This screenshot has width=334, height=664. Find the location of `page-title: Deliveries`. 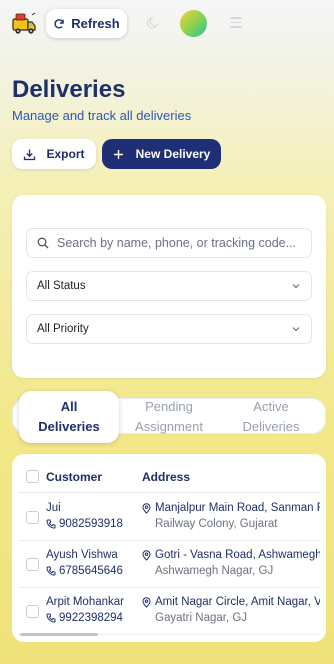

page-title: Deliveries is located at coordinates (69, 89).